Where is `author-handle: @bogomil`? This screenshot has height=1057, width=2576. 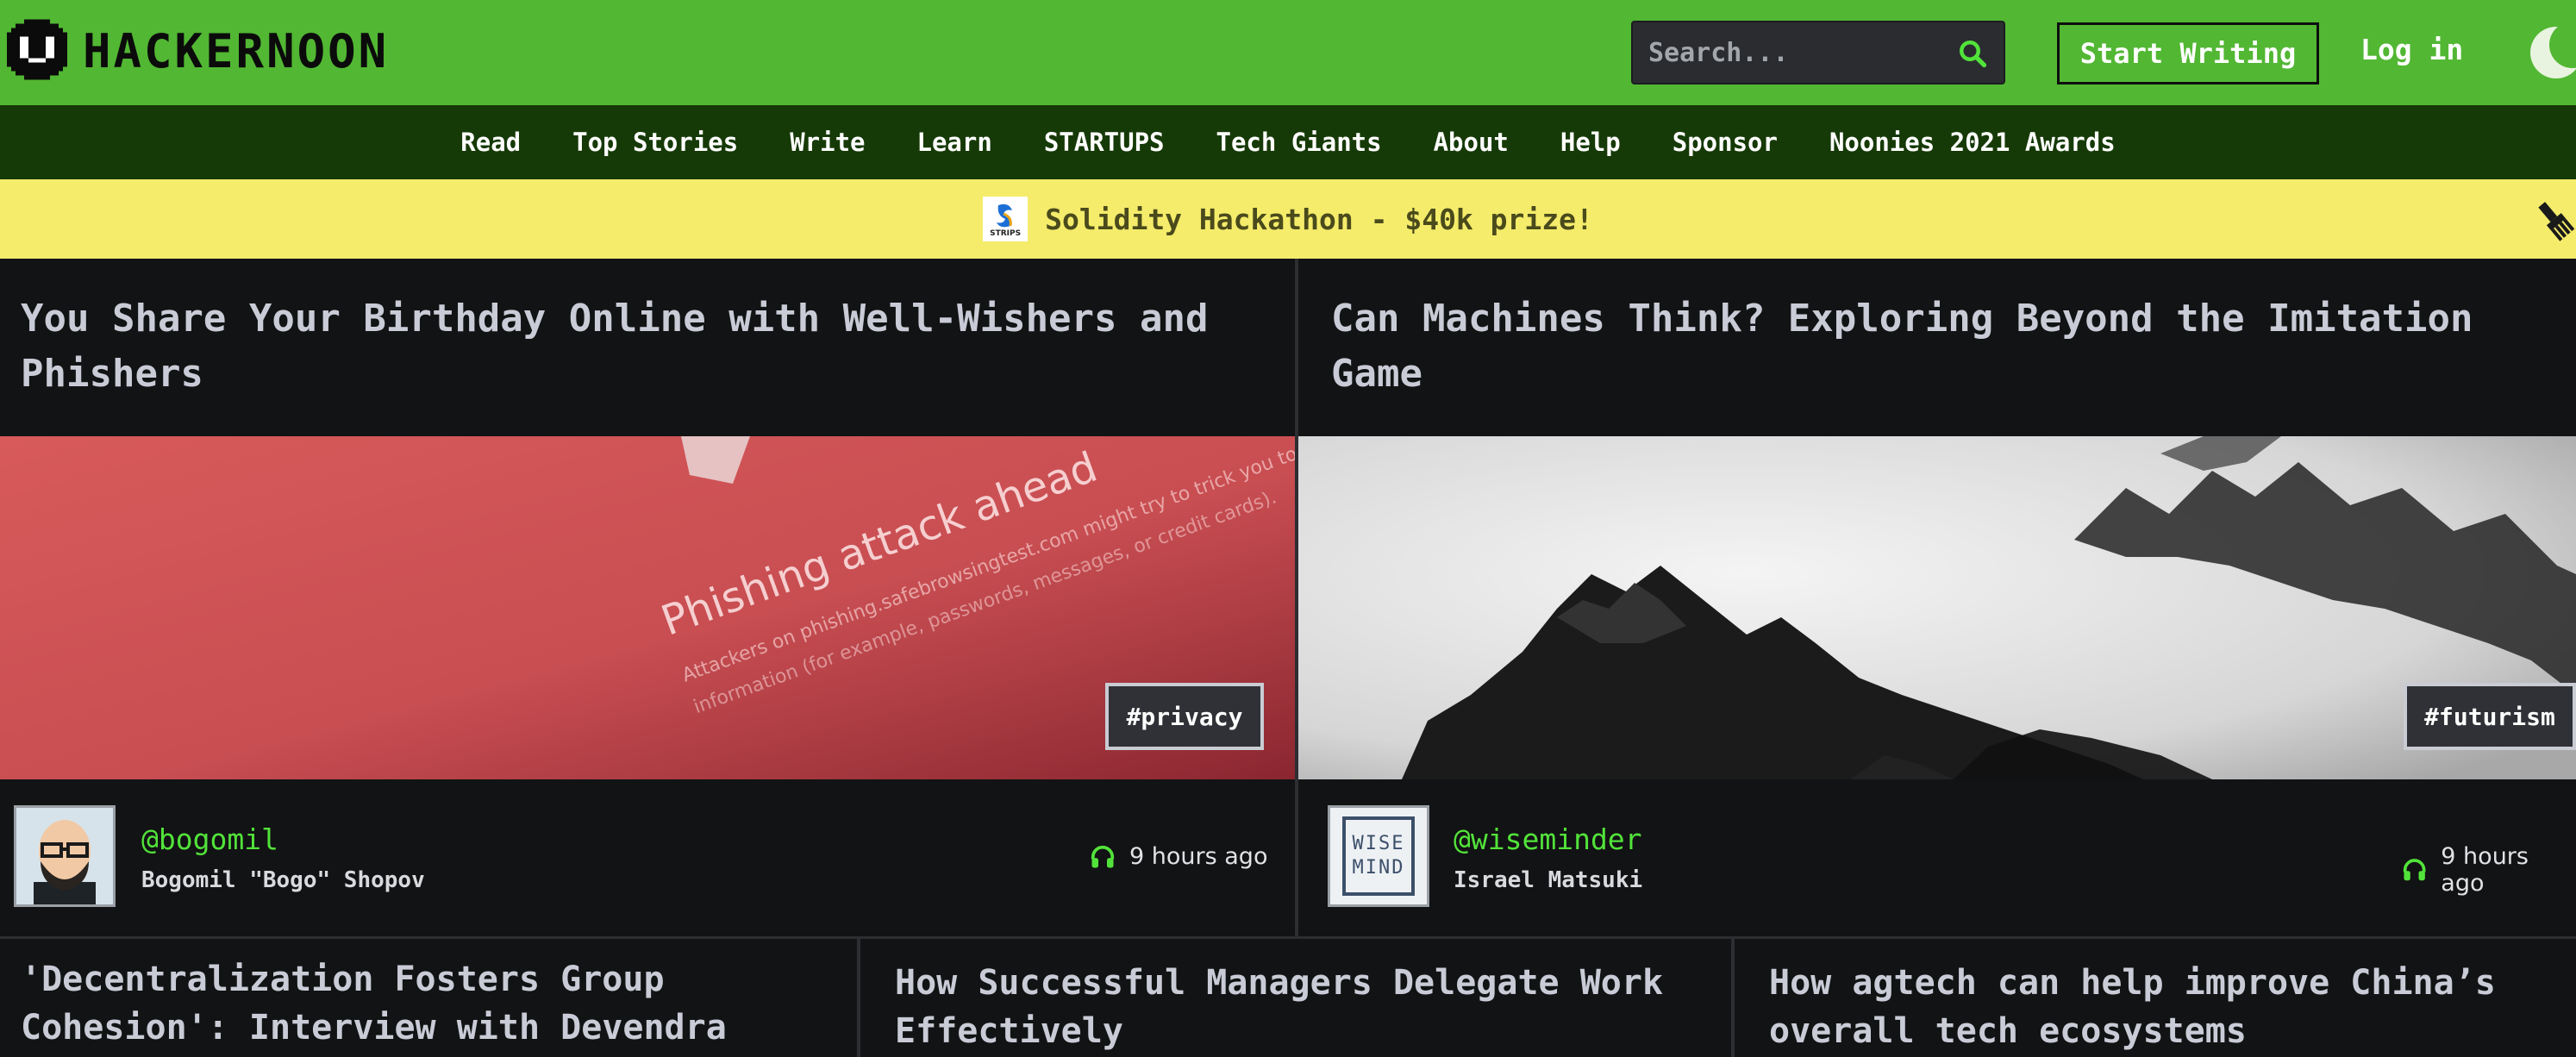 author-handle: @bogomil is located at coordinates (209, 839).